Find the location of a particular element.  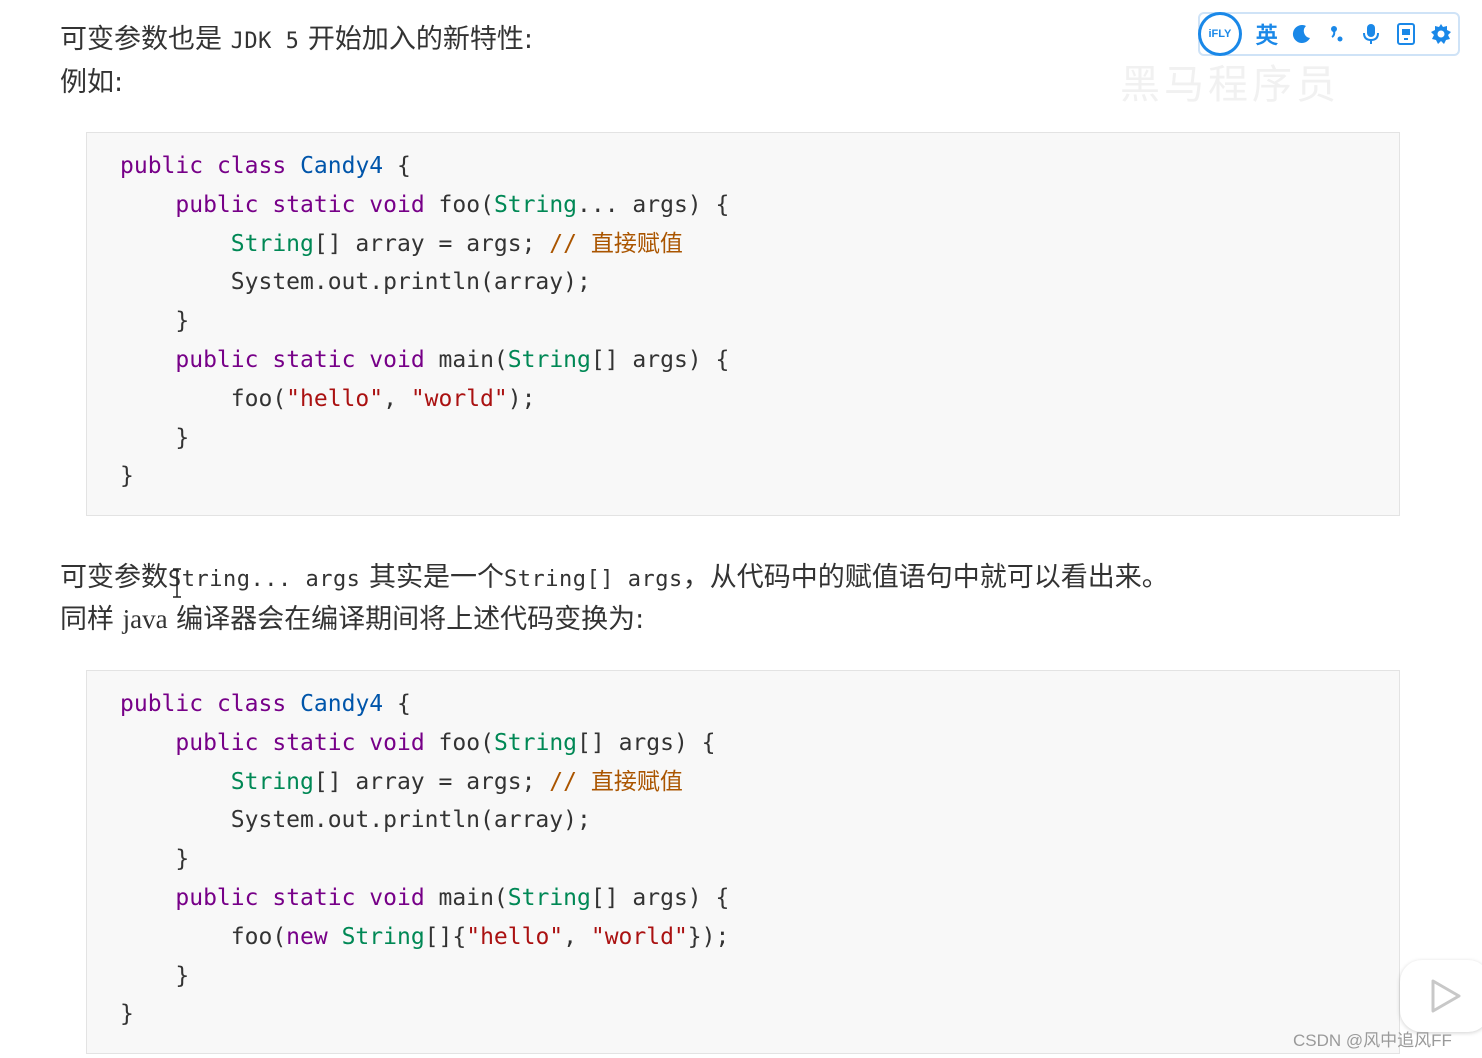

keyboard-icon is located at coordinates (1406, 34).